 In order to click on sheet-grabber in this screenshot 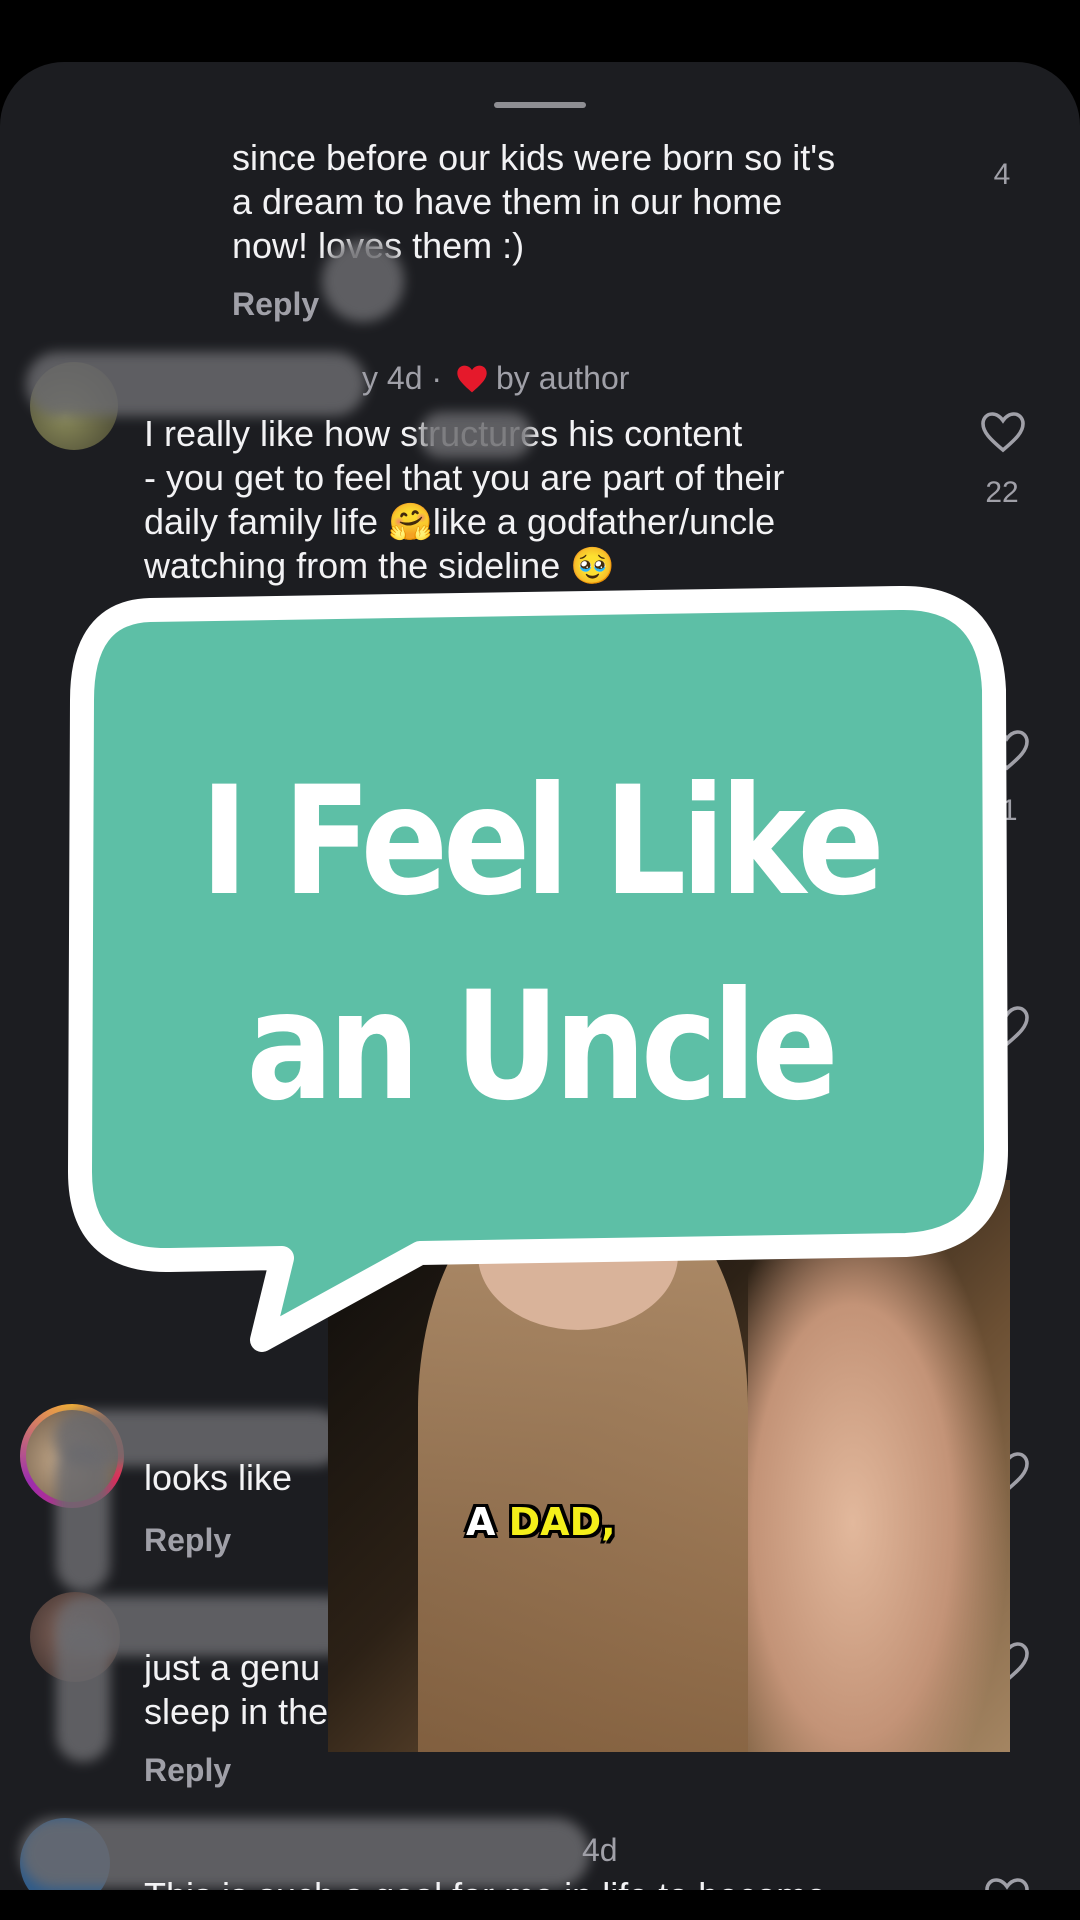, I will do `click(540, 105)`.